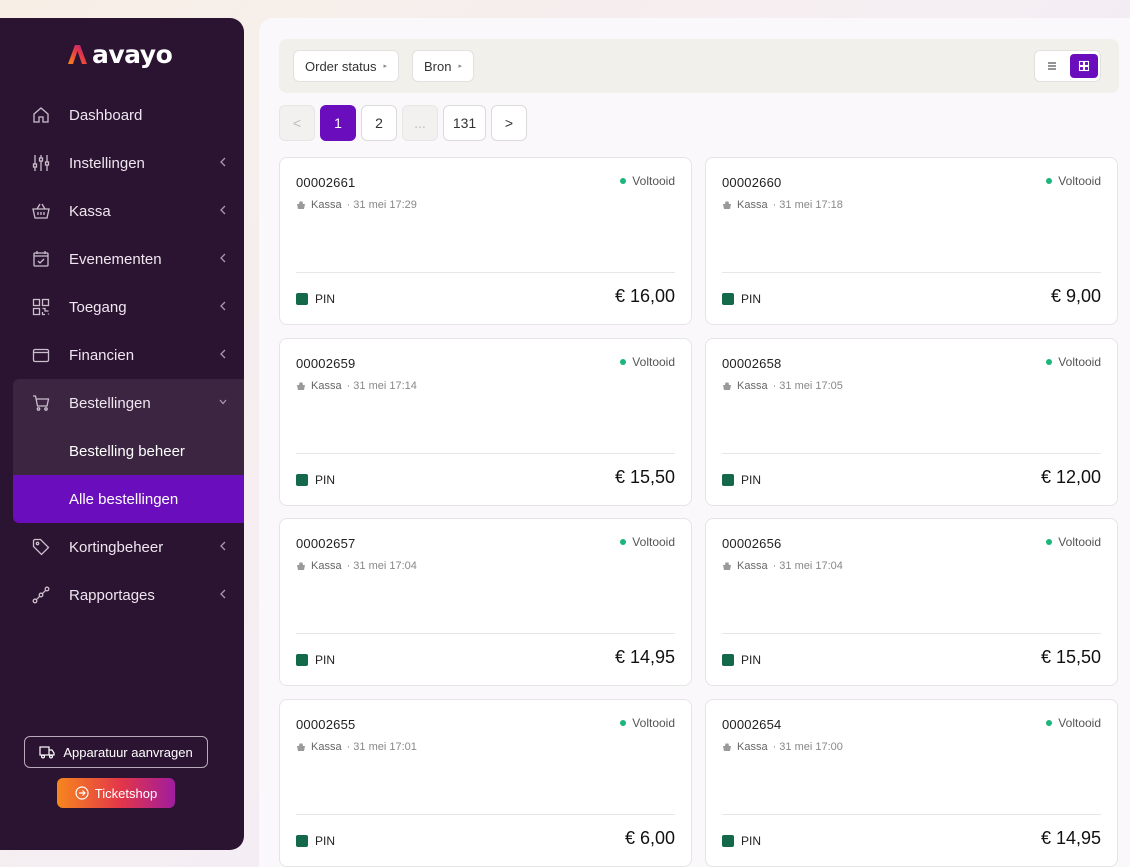 The image size is (1130, 867). What do you see at coordinates (1052, 66) in the screenshot?
I see `list-view-icon` at bounding box center [1052, 66].